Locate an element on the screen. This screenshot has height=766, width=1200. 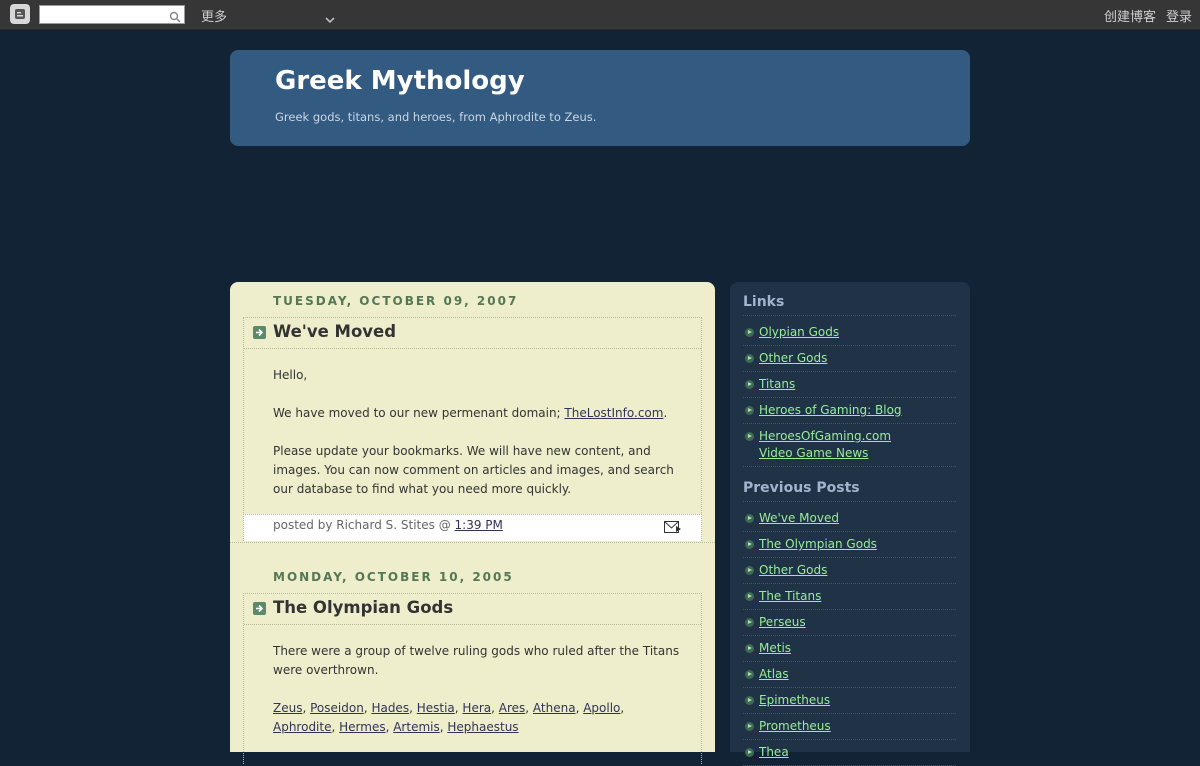
god-link: Hera is located at coordinates (476, 708).